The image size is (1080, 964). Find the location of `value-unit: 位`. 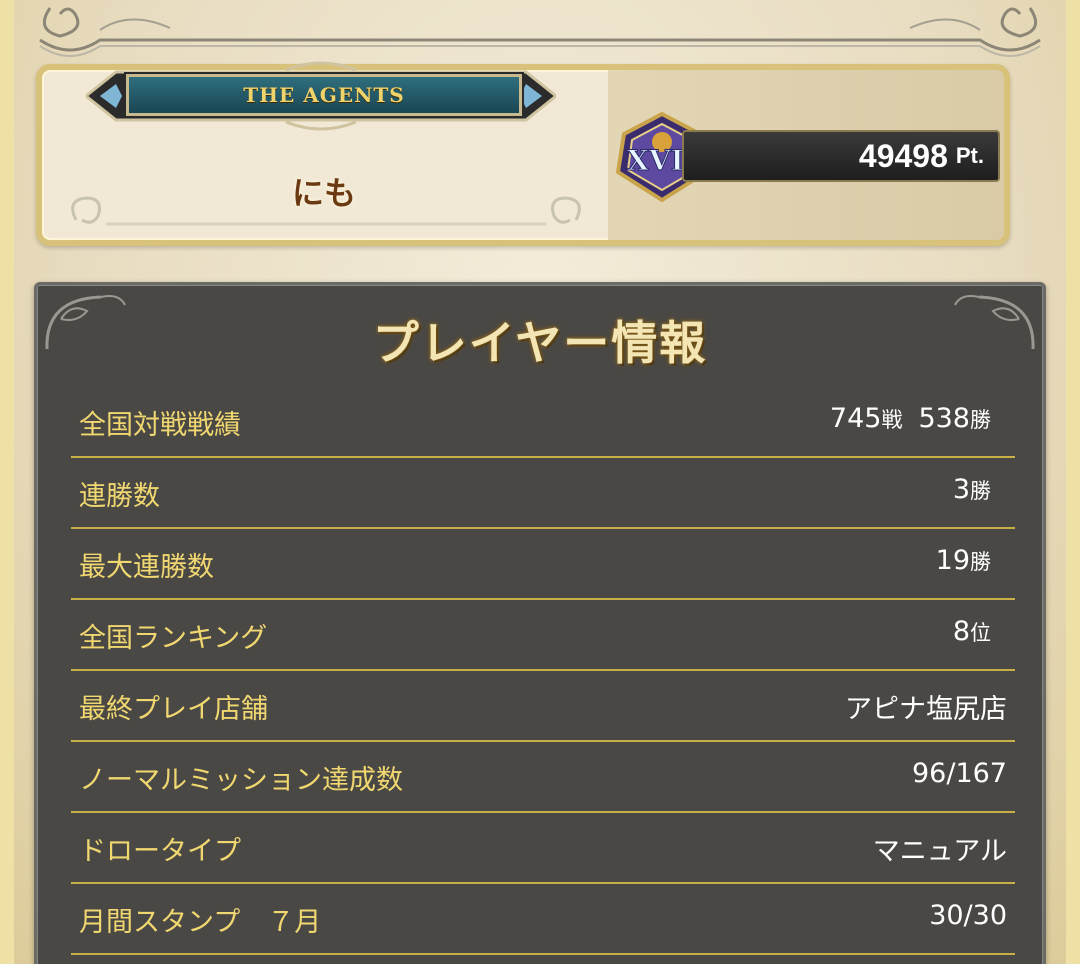

value-unit: 位 is located at coordinates (980, 633).